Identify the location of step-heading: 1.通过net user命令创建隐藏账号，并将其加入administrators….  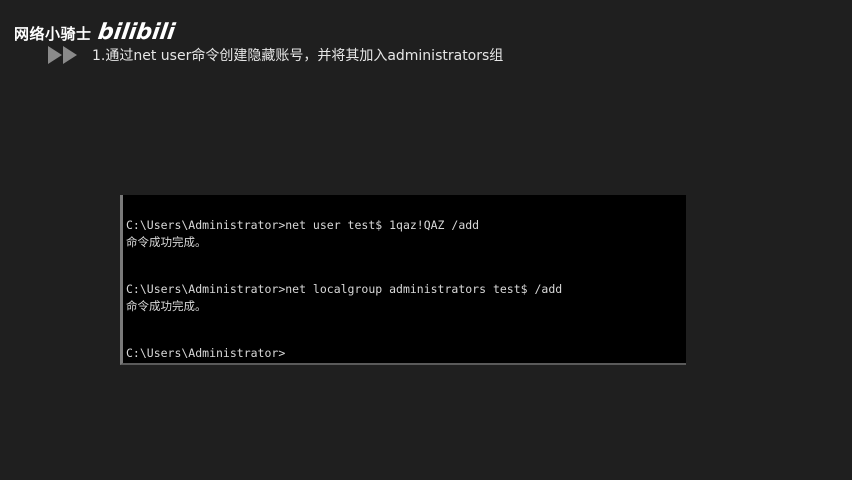
(298, 56).